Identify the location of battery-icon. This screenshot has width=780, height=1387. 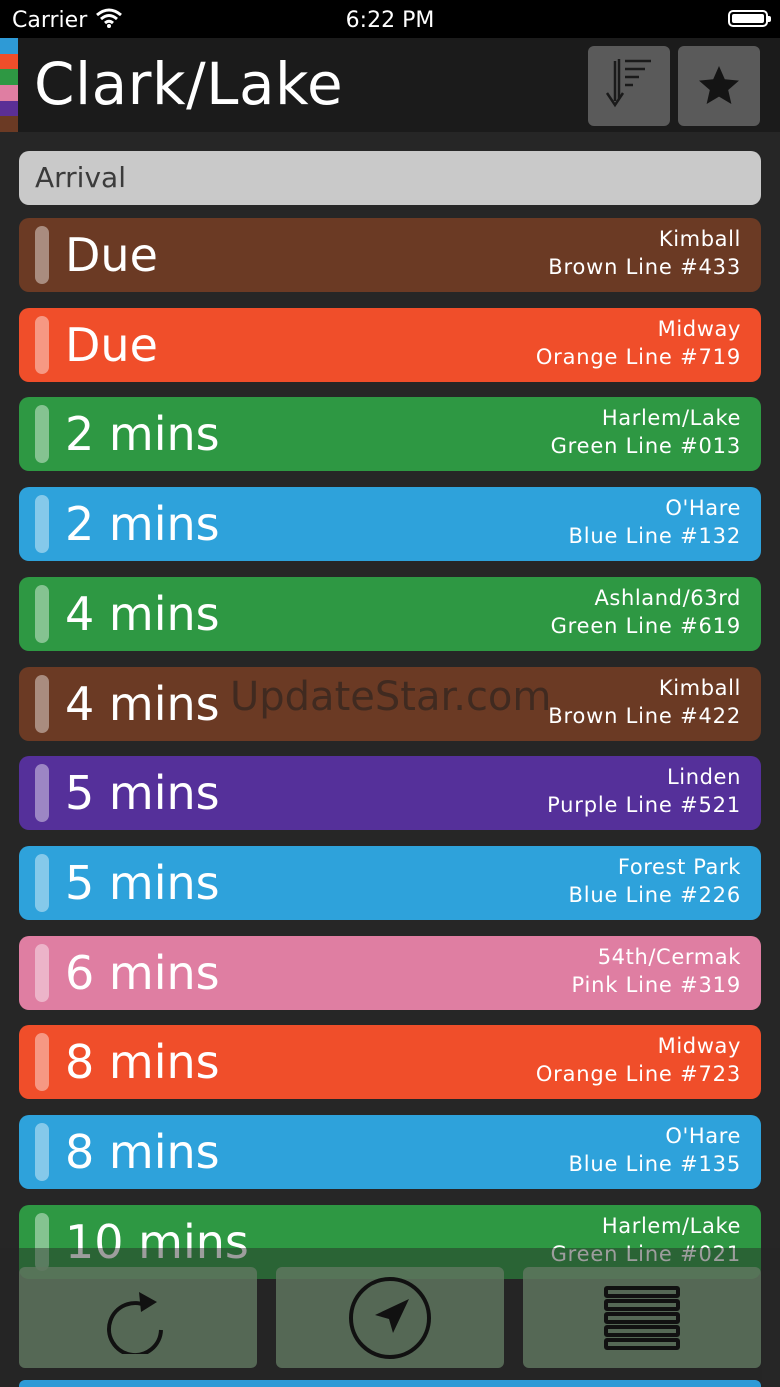
(749, 18).